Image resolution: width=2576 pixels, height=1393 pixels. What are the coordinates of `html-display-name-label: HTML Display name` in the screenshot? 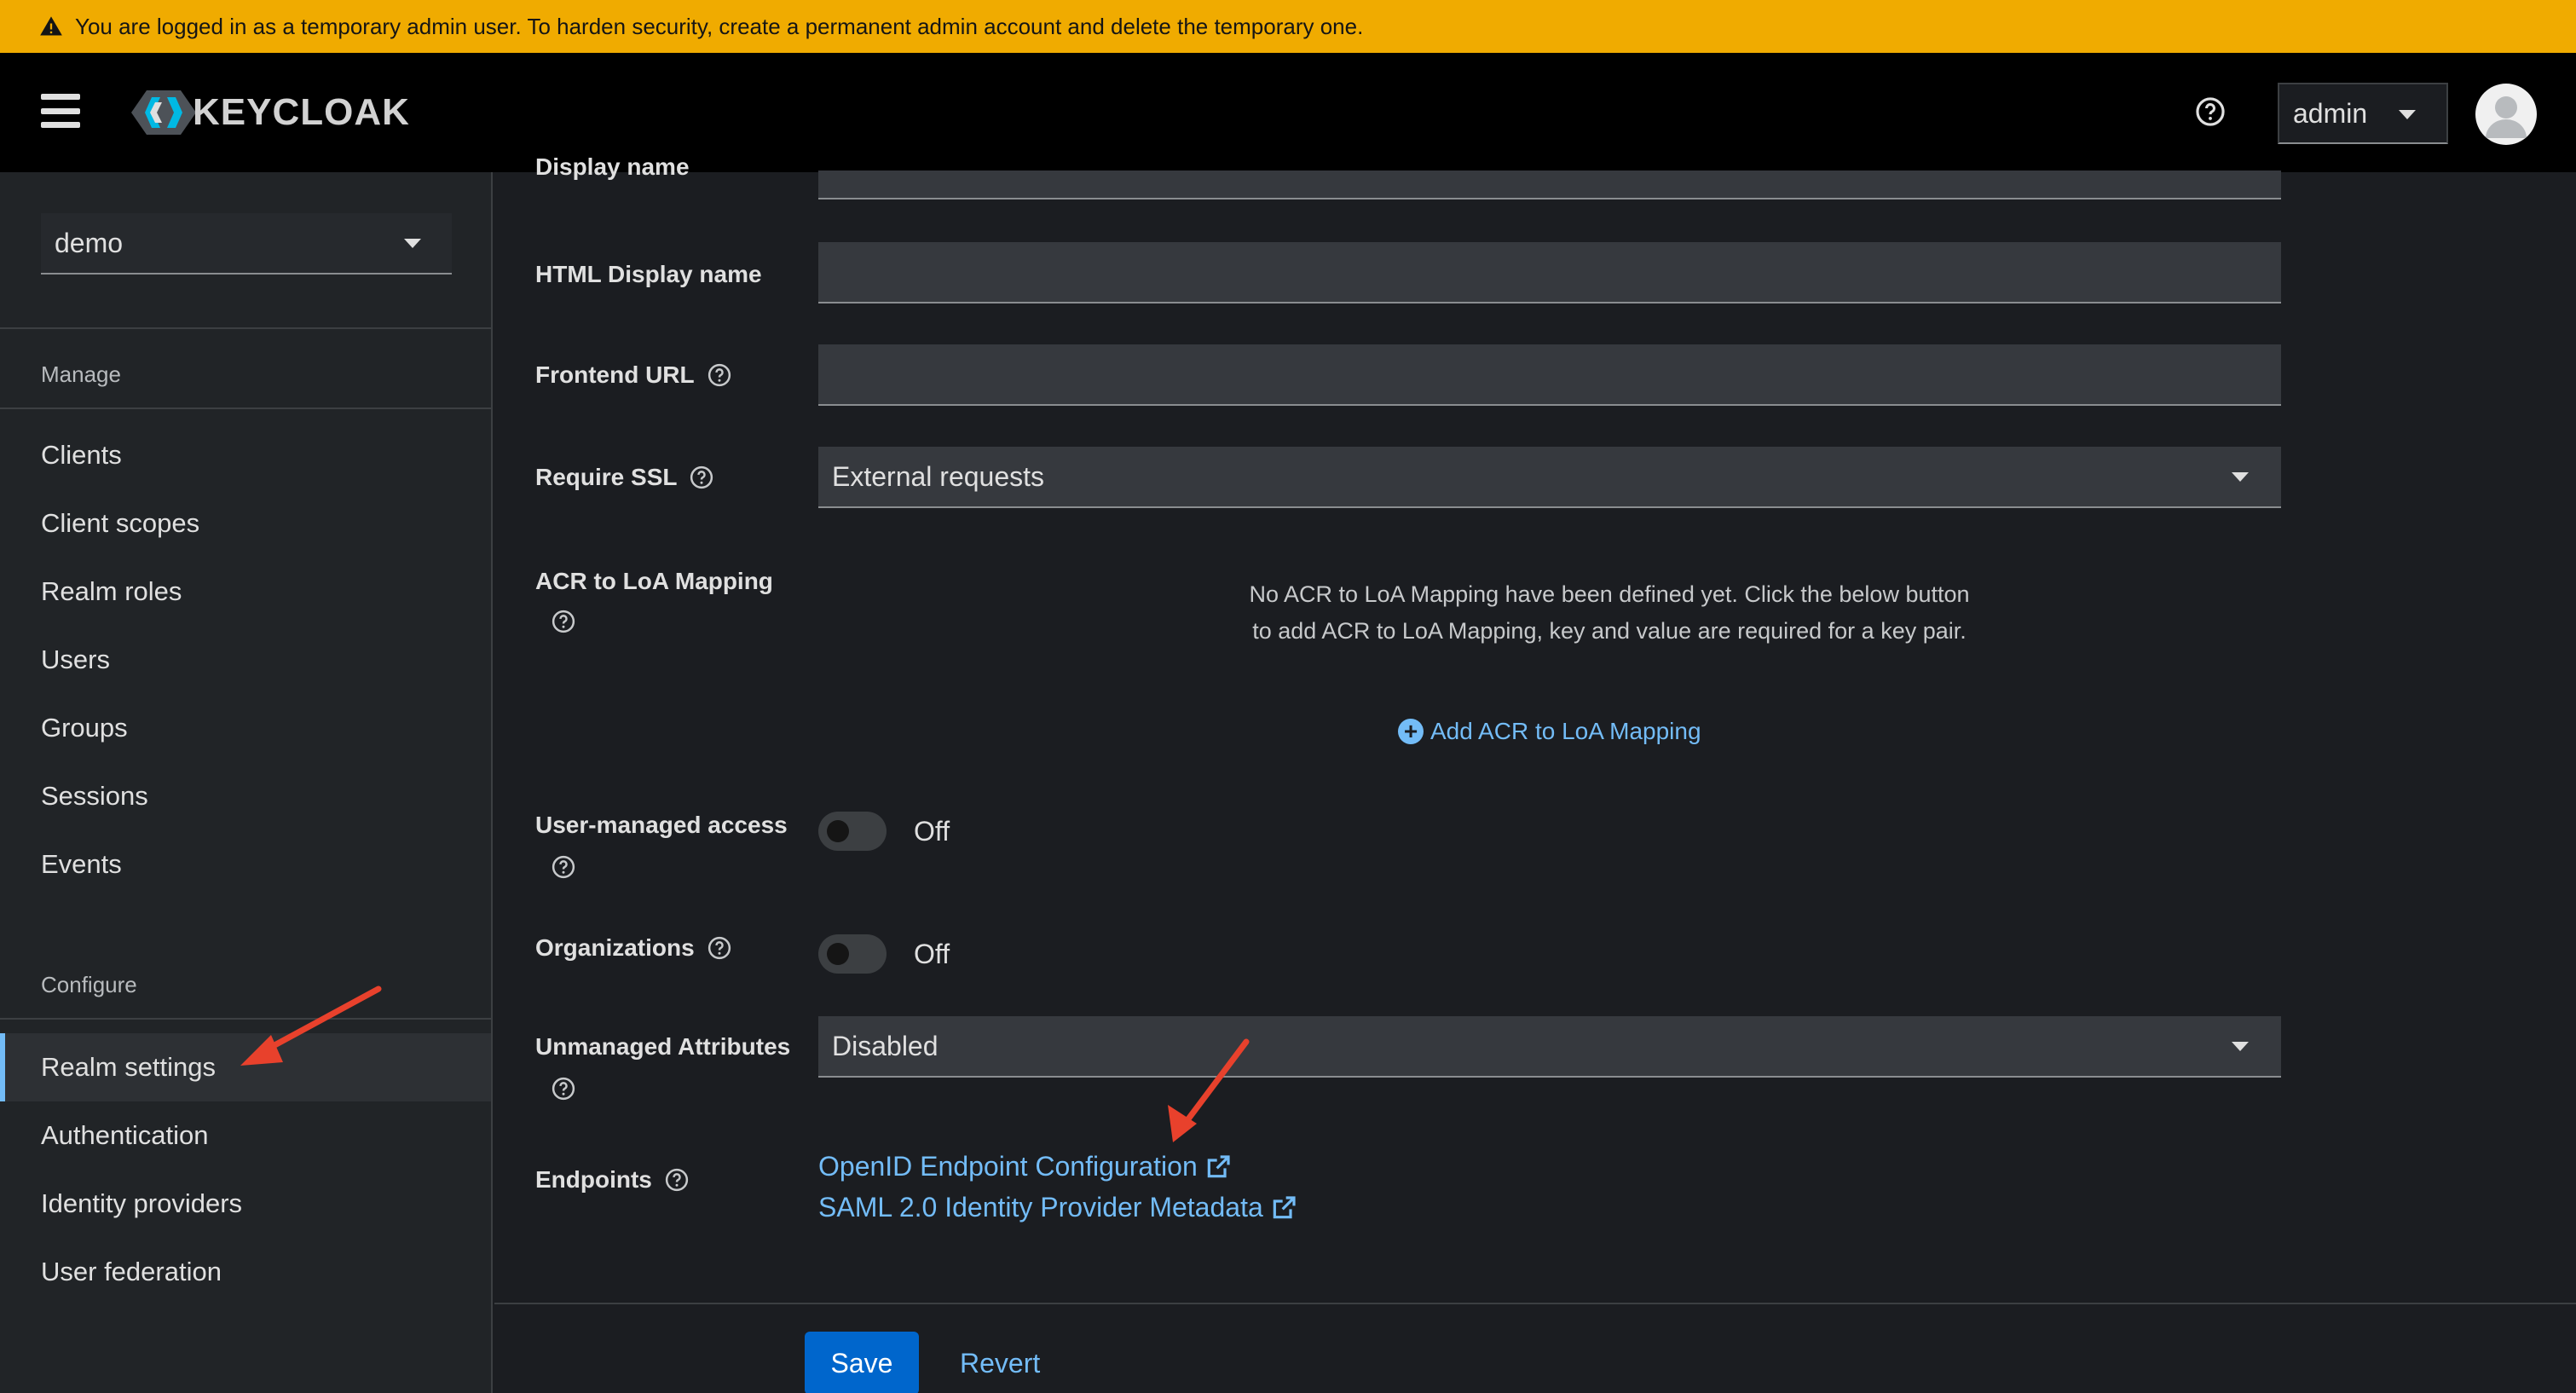 It's located at (648, 274).